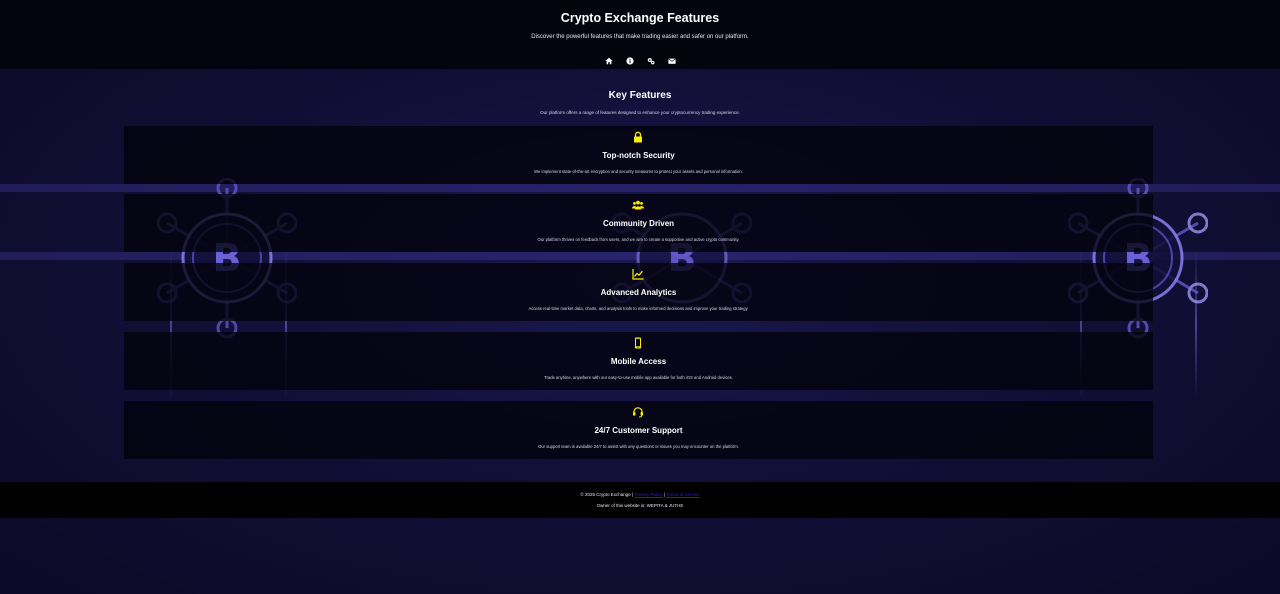 This screenshot has height=594, width=1280. I want to click on users-icon, so click(638, 205).